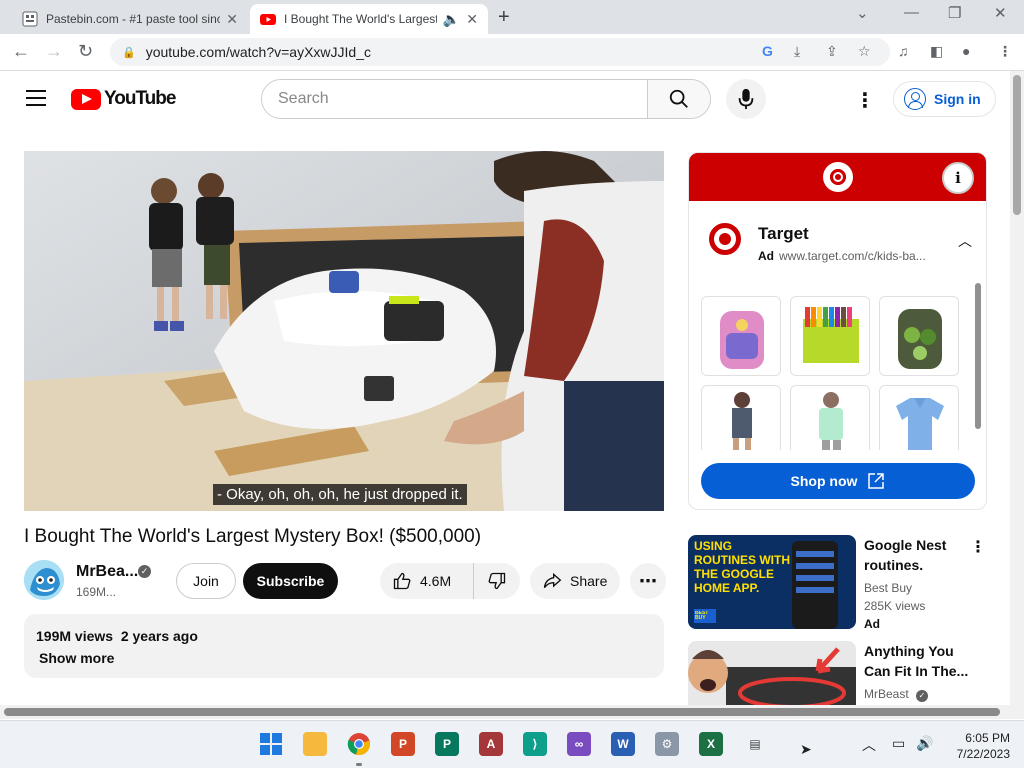 The height and width of the screenshot is (768, 1024). I want to click on bestbuy-badge: BEST BUY, so click(702, 616).